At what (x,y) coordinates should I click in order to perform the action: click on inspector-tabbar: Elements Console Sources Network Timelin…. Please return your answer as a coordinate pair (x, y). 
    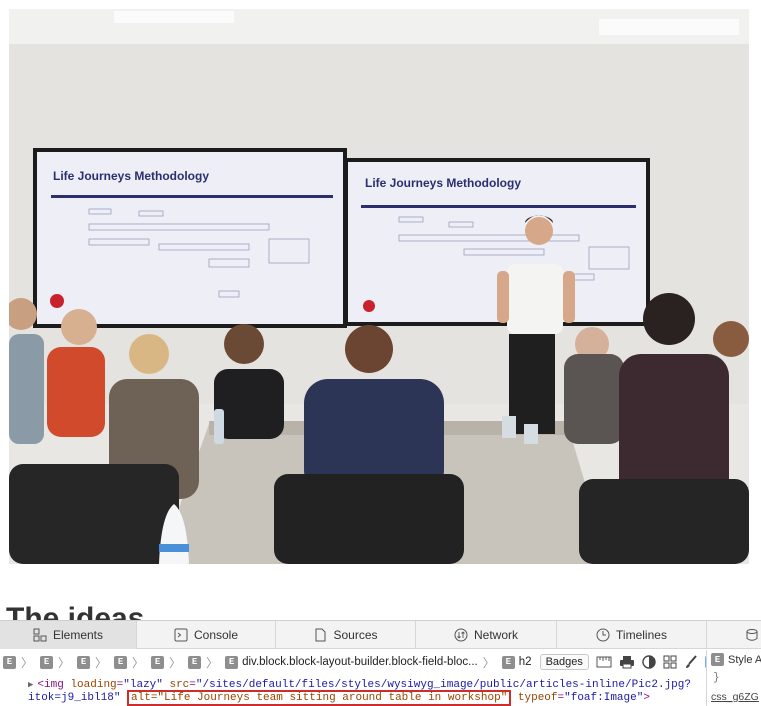
    Looking at the image, I should click on (380, 635).